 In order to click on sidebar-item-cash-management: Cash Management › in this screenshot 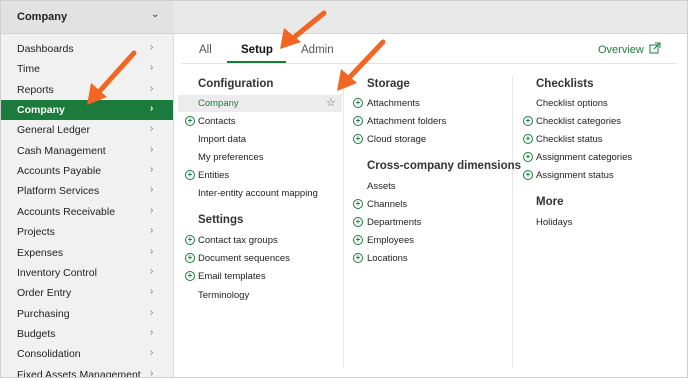, I will do `click(87, 151)`.